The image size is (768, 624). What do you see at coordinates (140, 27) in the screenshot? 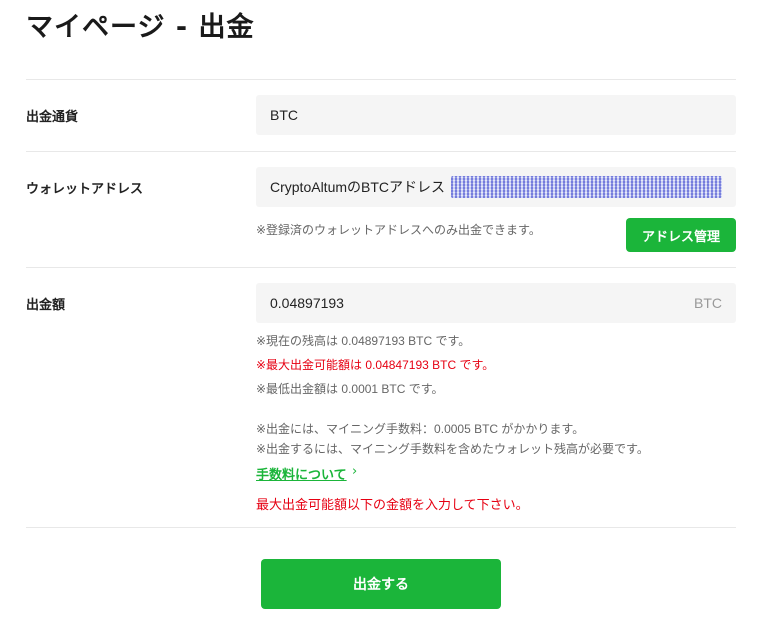
I see `page-title: マイページ - 出金` at bounding box center [140, 27].